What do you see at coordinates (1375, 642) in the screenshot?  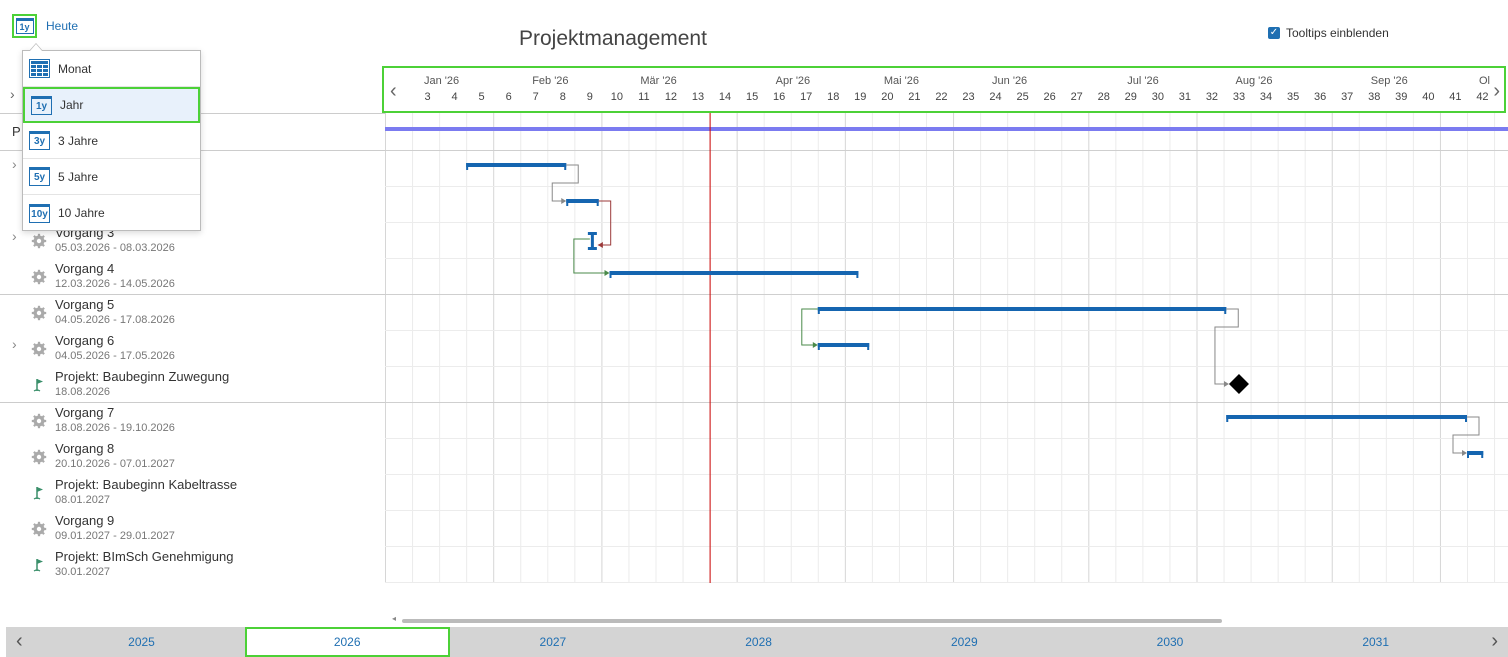 I see `year-2031: 2031` at bounding box center [1375, 642].